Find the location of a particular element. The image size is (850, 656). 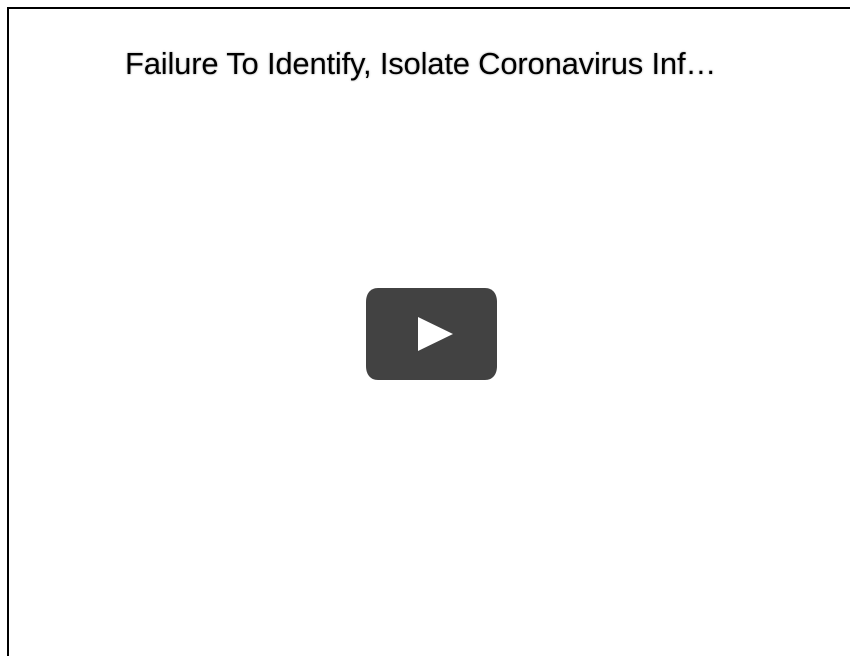

youtube-play-icon is located at coordinates (431, 334).